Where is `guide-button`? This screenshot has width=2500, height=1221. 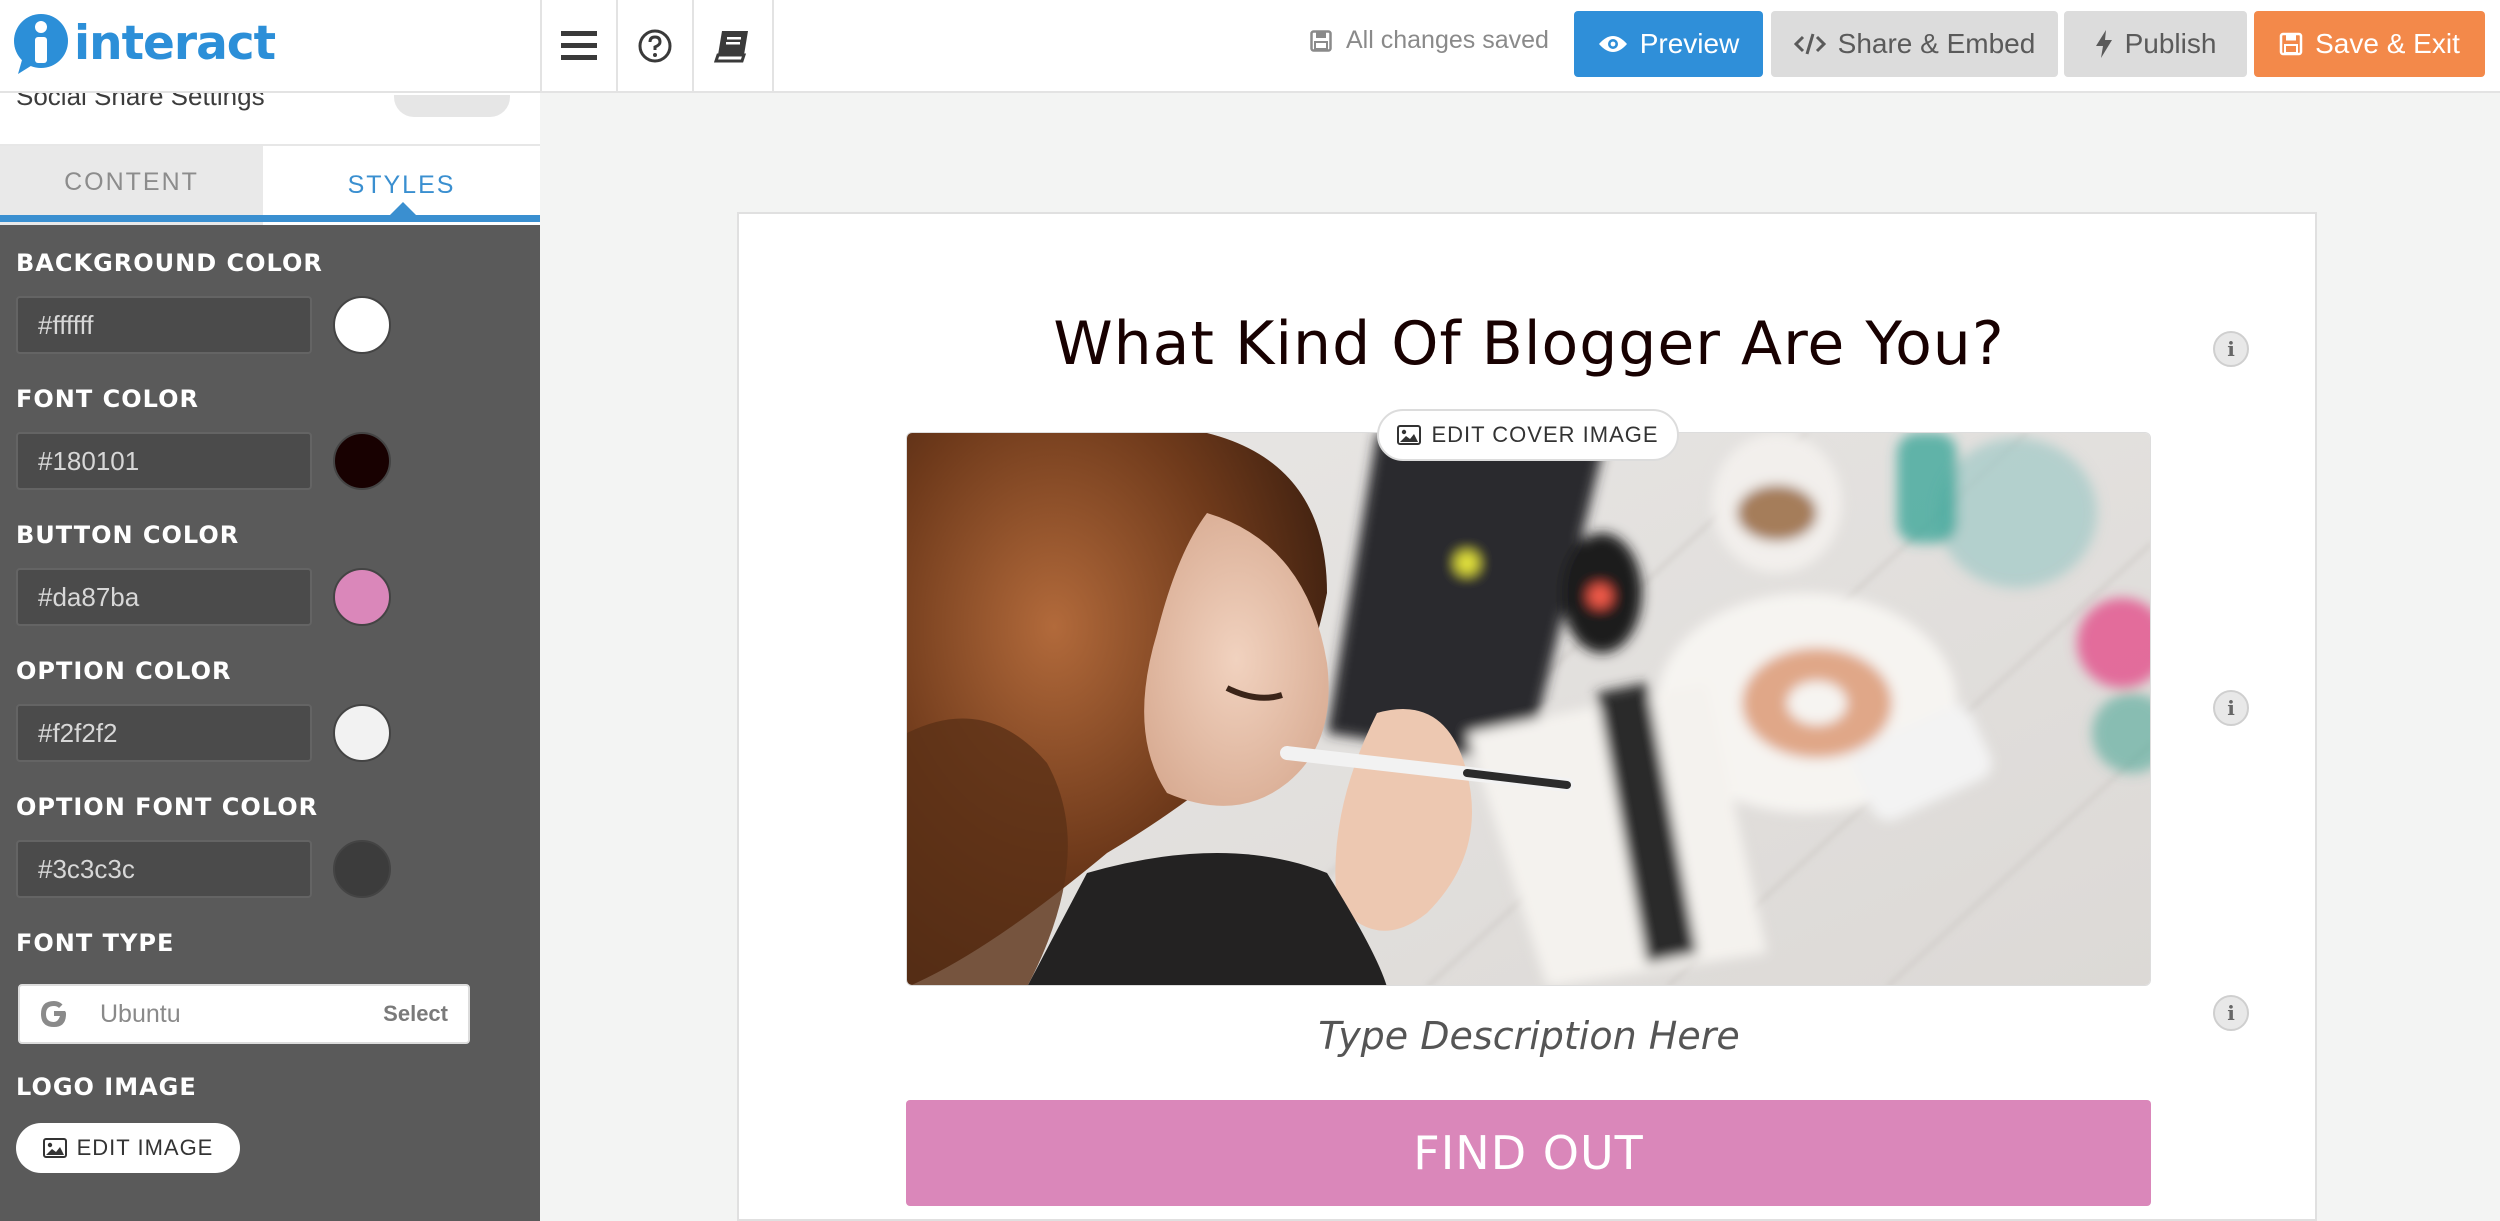 guide-button is located at coordinates (734, 45).